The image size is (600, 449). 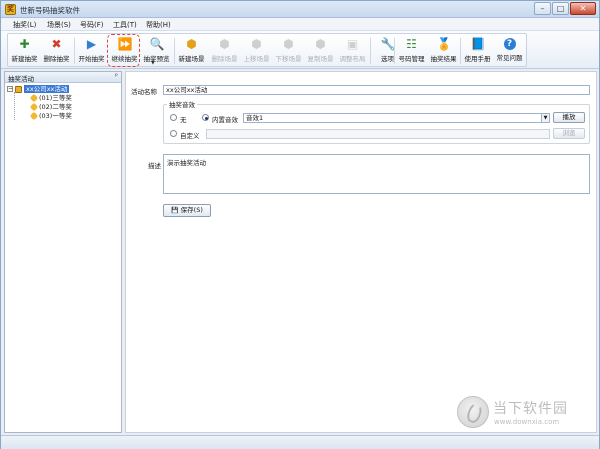 I want to click on tree-node-third-prize: (01)三等奖, so click(x=50, y=98).